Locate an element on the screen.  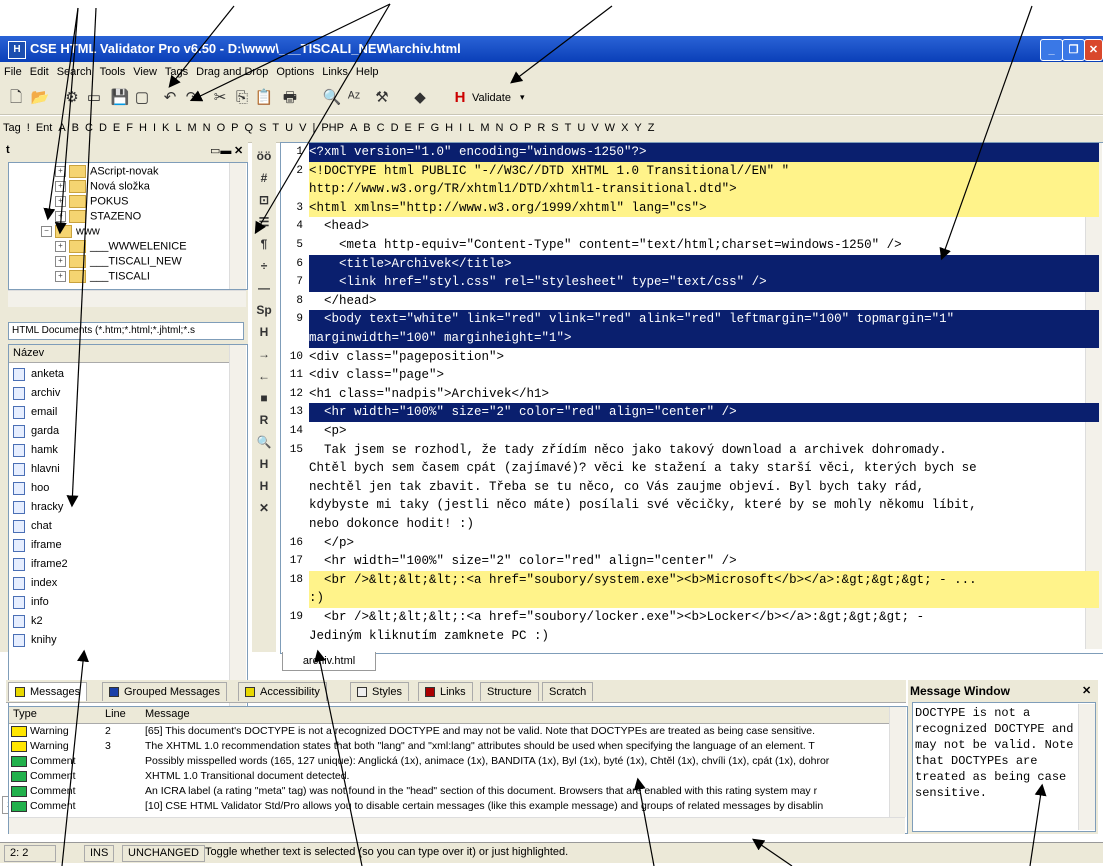
tag-bar-item: M is located at coordinates (484, 125).